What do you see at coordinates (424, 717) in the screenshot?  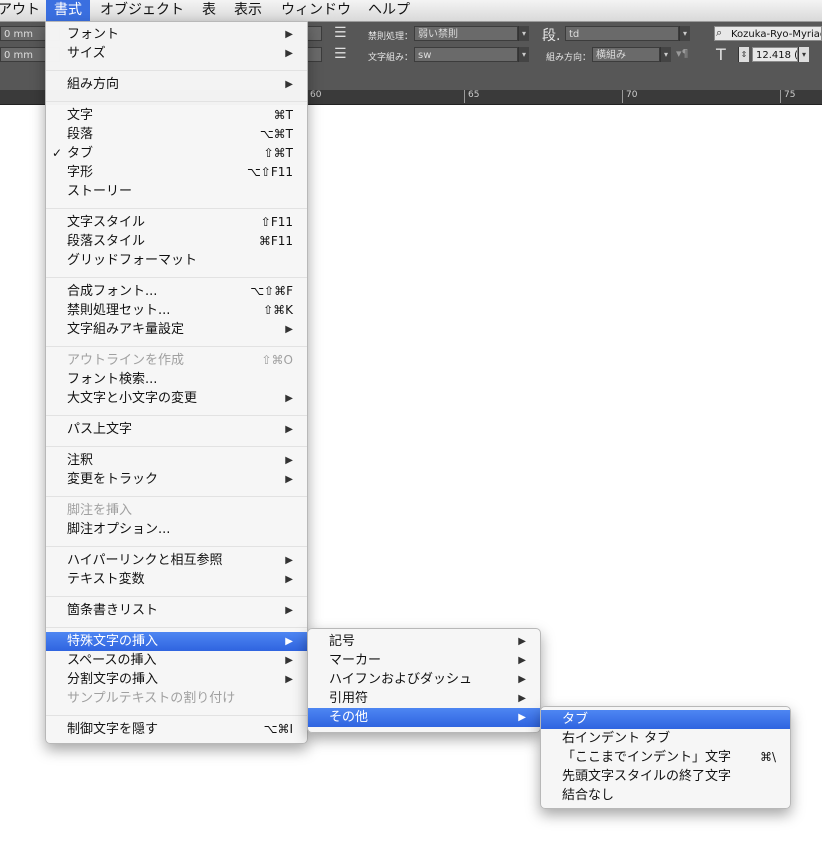 I see `submenu-item-other: その他 ▶` at bounding box center [424, 717].